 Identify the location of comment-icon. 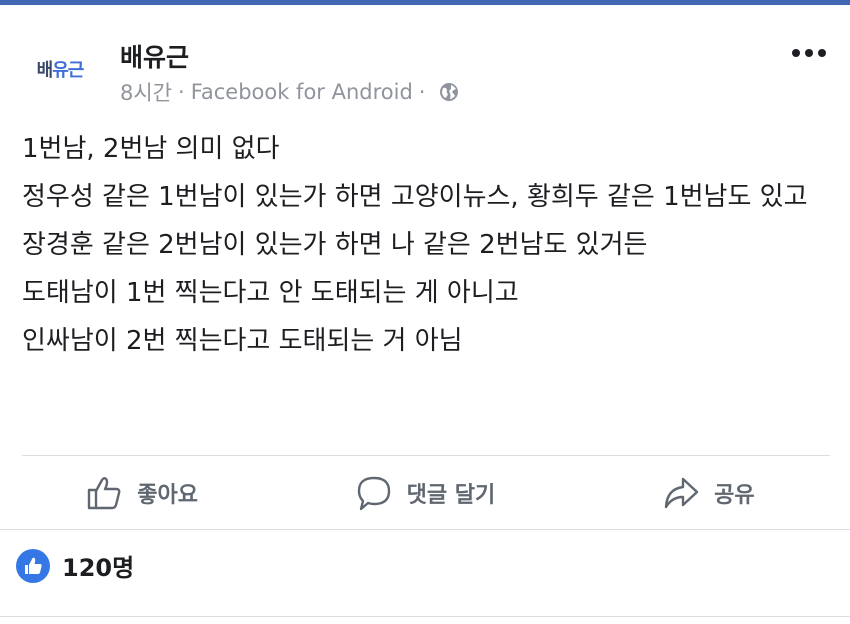
(373, 493).